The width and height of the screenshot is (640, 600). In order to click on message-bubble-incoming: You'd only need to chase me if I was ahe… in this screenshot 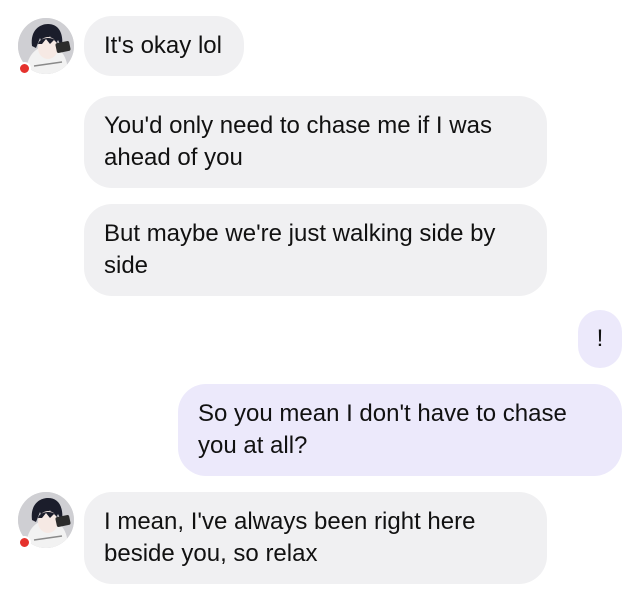, I will do `click(315, 142)`.